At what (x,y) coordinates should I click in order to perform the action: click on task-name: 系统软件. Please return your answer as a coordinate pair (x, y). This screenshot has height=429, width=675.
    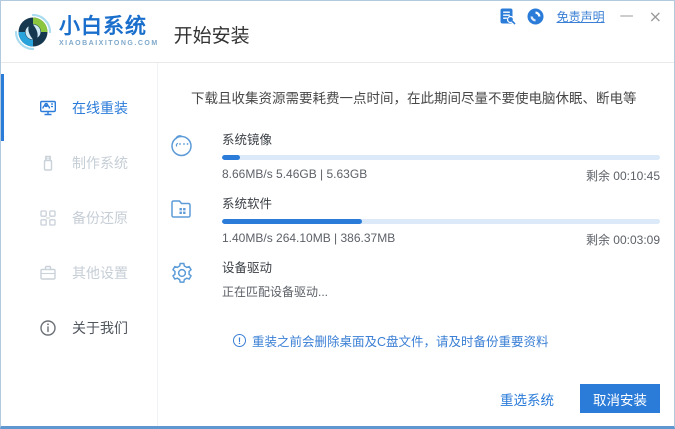
    Looking at the image, I should click on (247, 204).